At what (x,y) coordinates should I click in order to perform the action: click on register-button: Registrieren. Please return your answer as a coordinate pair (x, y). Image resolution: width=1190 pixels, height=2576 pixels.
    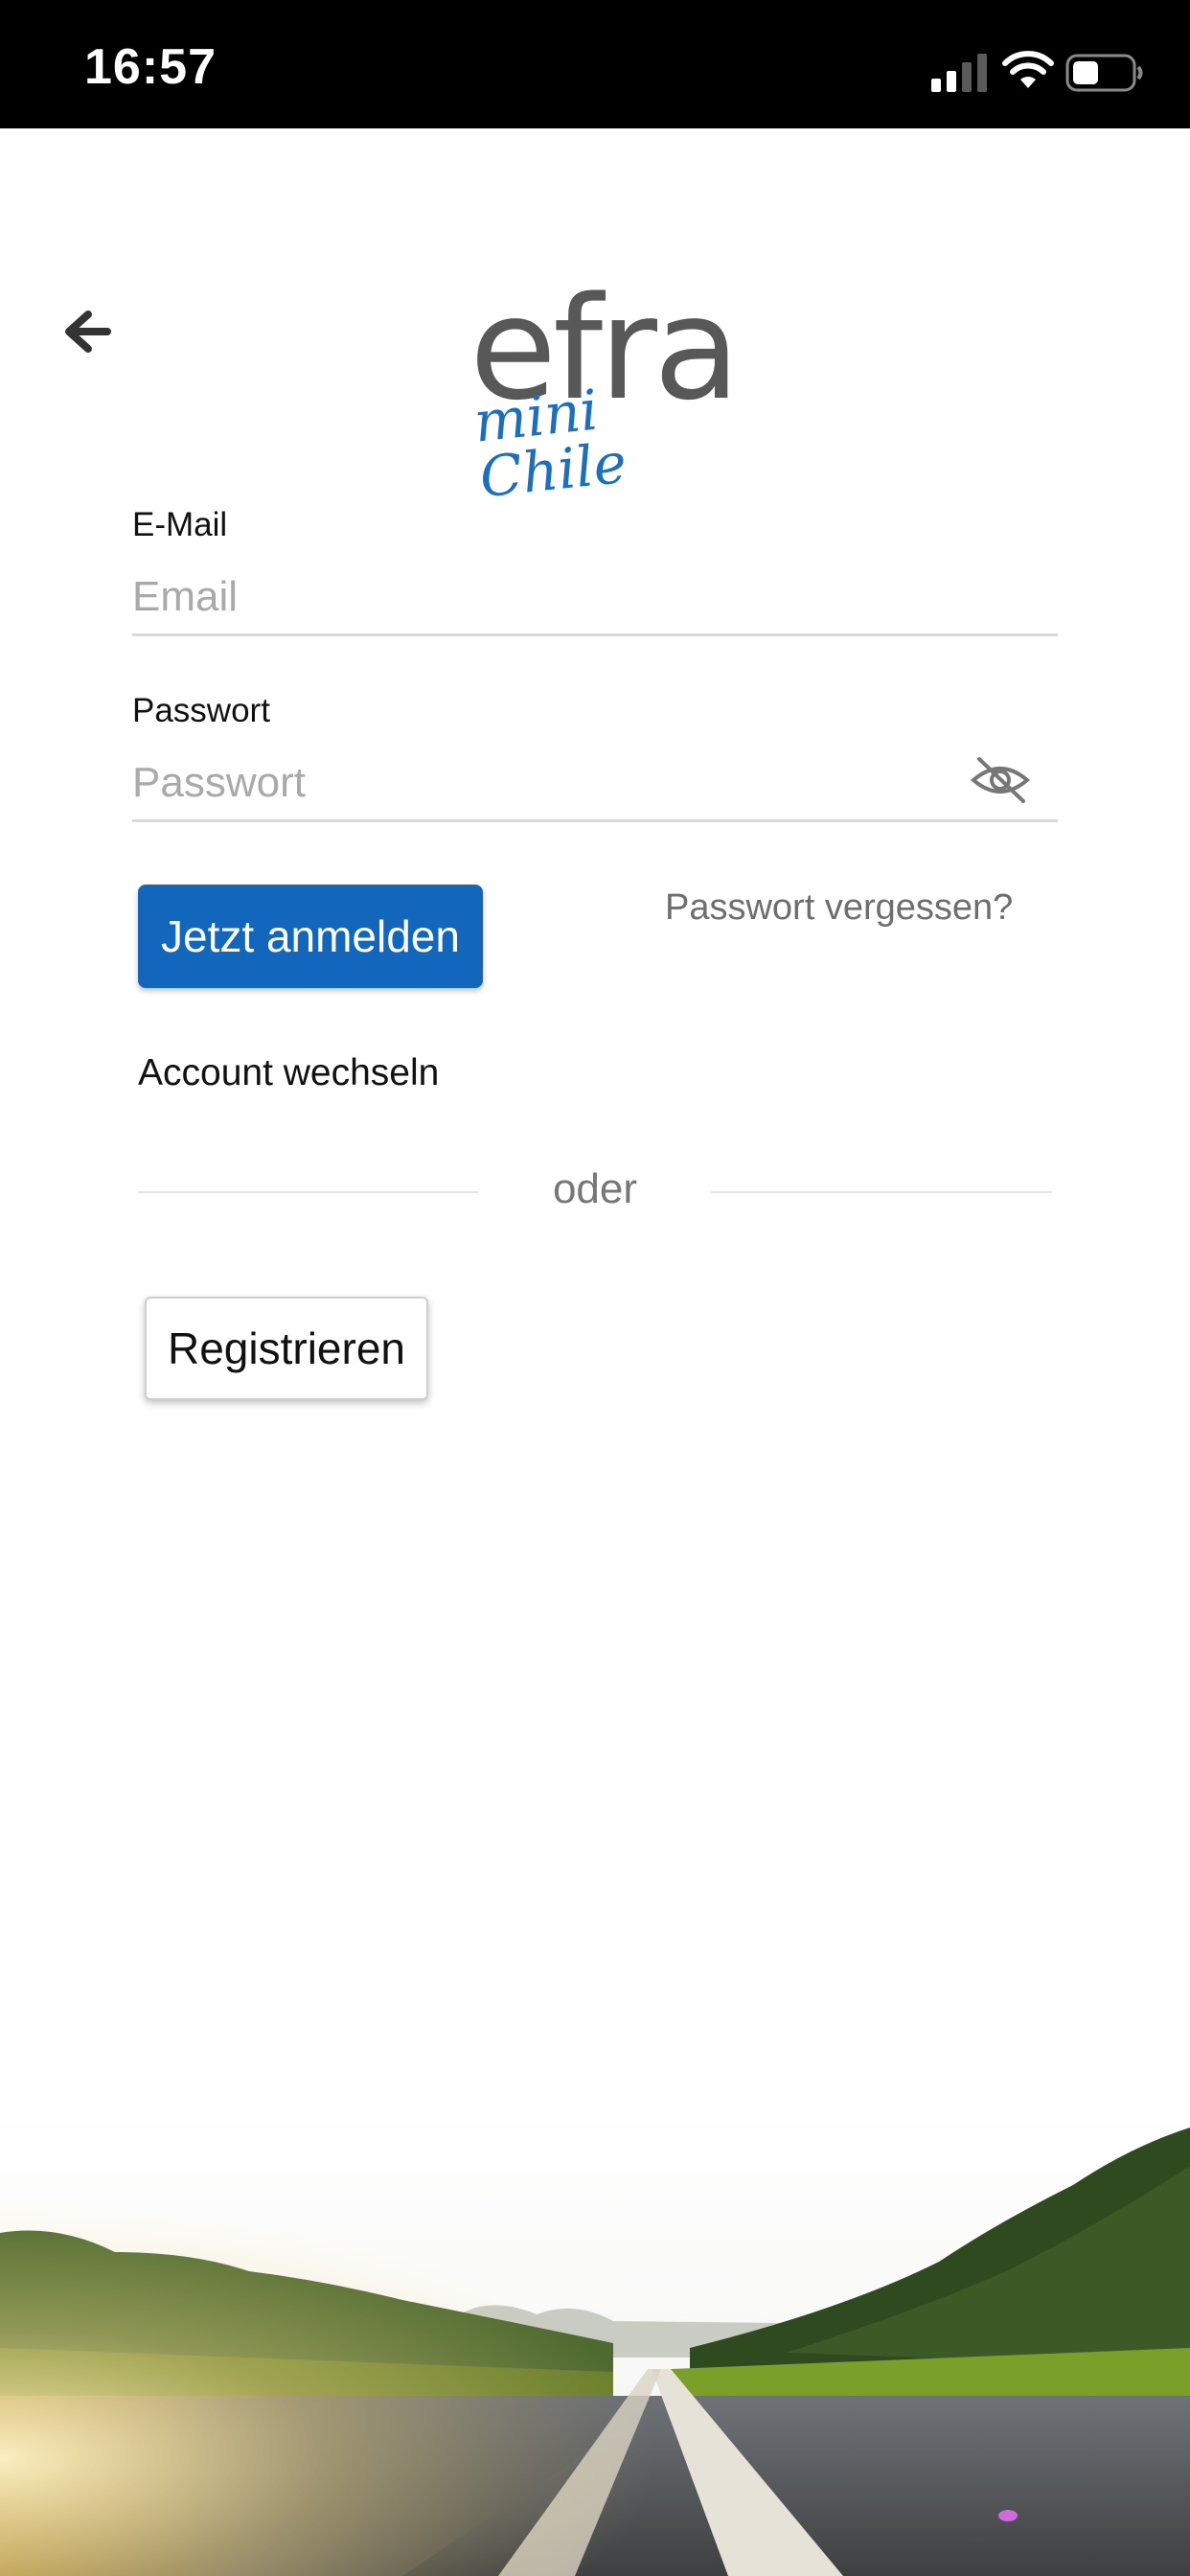
    Looking at the image, I should click on (287, 1348).